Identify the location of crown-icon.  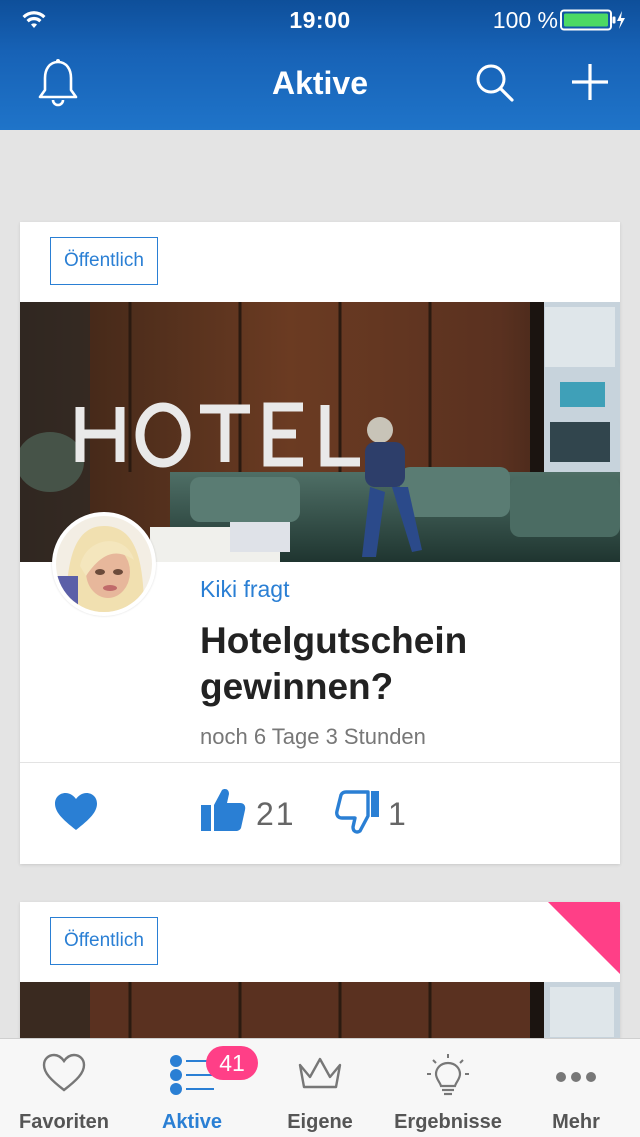
(320, 1073).